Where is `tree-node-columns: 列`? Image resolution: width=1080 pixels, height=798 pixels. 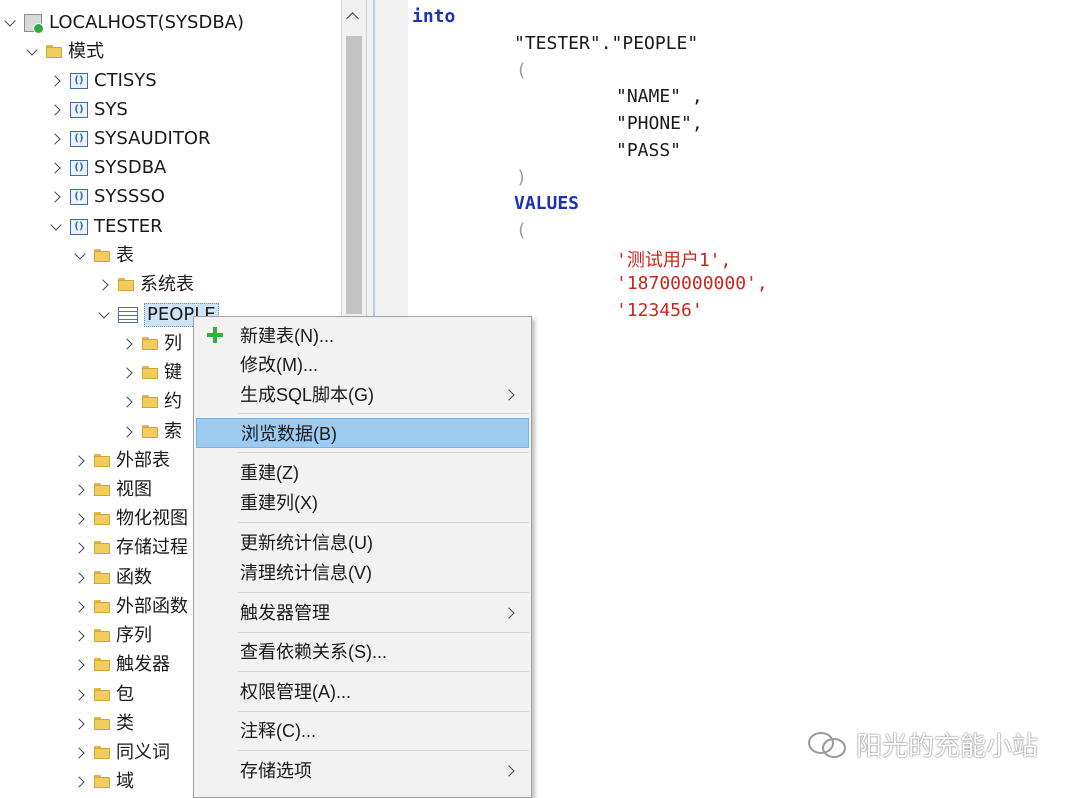
tree-node-columns: 列 is located at coordinates (152, 343).